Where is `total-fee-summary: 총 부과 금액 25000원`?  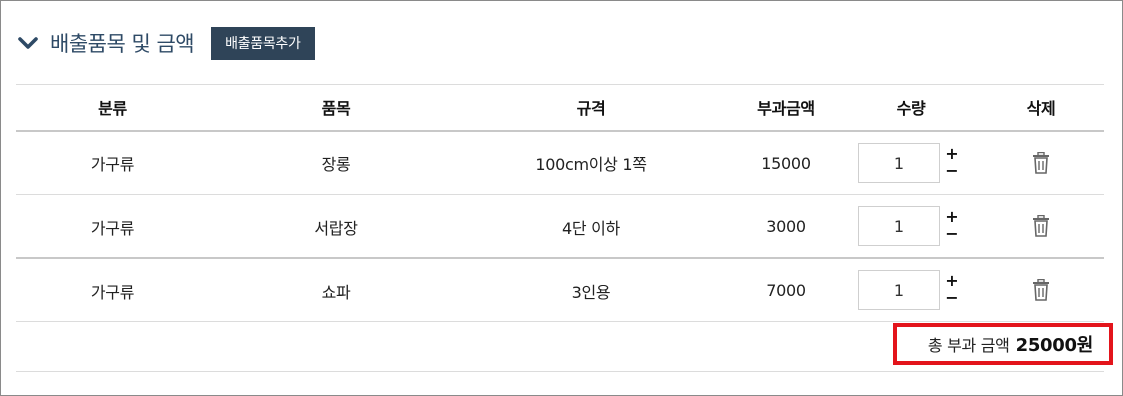 total-fee-summary: 총 부과 금액 25000원 is located at coordinates (1003, 344).